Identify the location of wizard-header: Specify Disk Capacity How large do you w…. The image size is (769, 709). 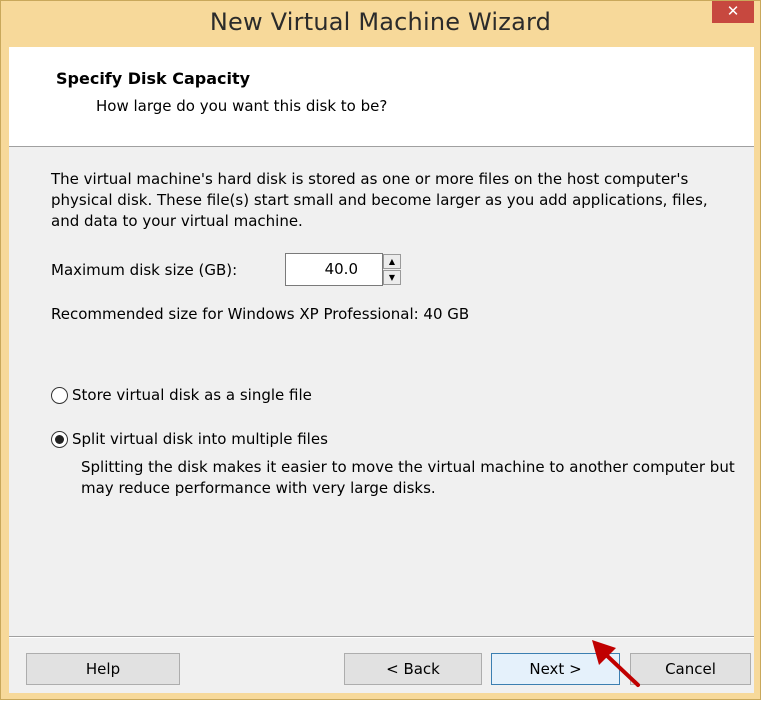
(381, 97).